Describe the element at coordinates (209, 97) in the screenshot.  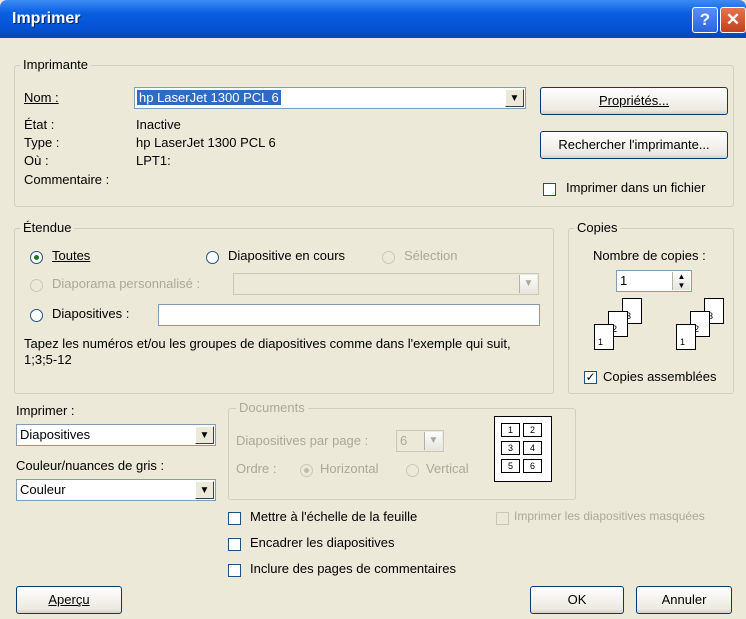
I see `printer-name-value: hp LaserJet 1300 PCL 6` at that location.